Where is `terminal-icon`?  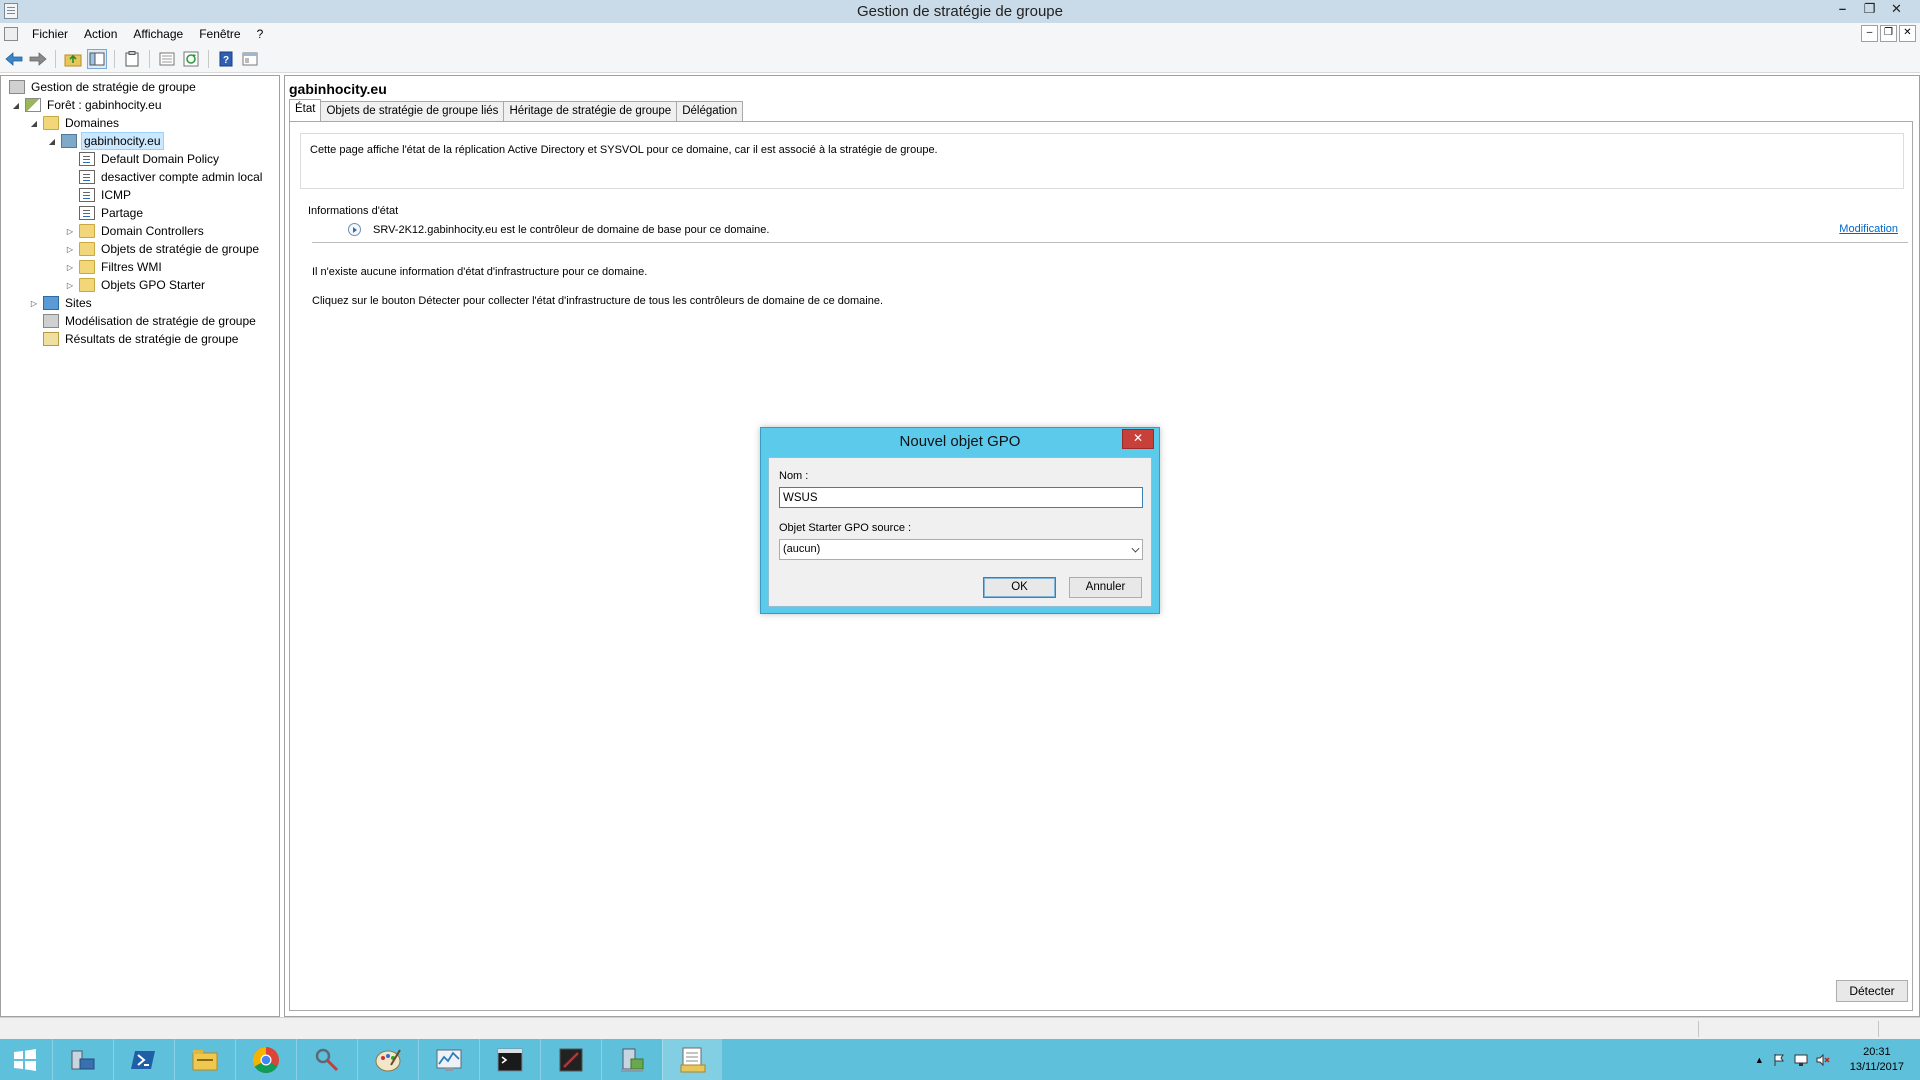 terminal-icon is located at coordinates (570, 1059).